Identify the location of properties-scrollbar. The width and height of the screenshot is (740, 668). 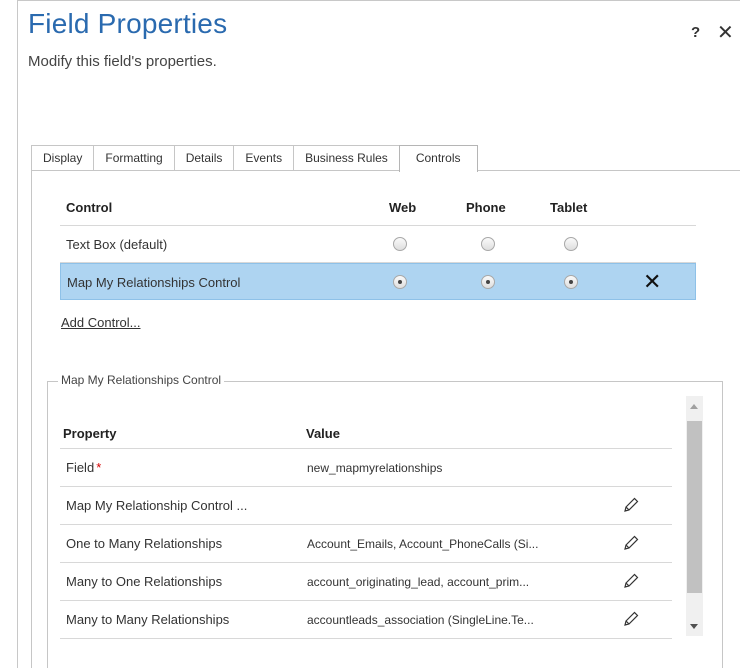
(694, 516).